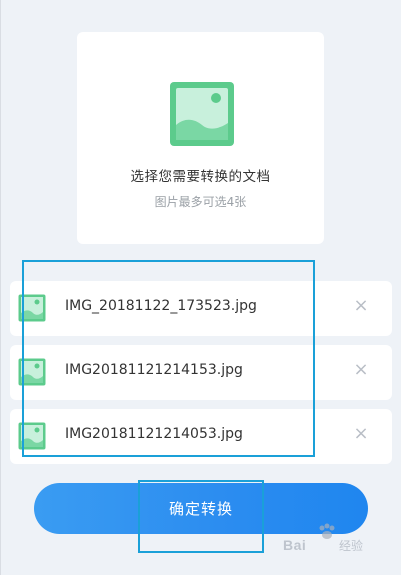 The width and height of the screenshot is (401, 575). I want to click on picker-title: 选择您需要转换的文档, so click(200, 177).